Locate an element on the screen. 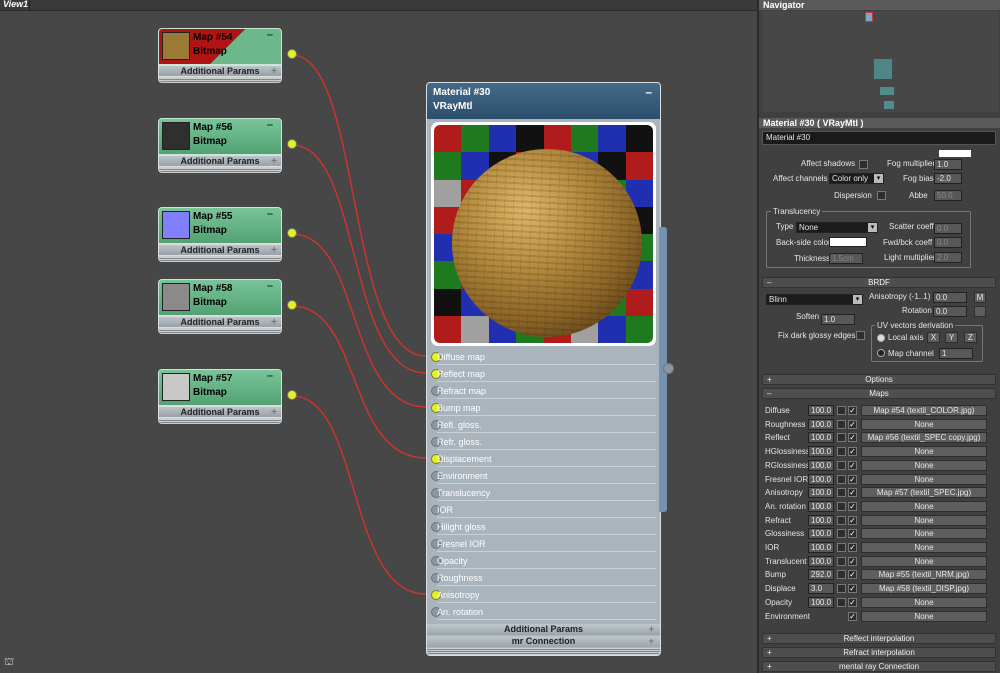  material-slot: Opacity is located at coordinates (543, 561).